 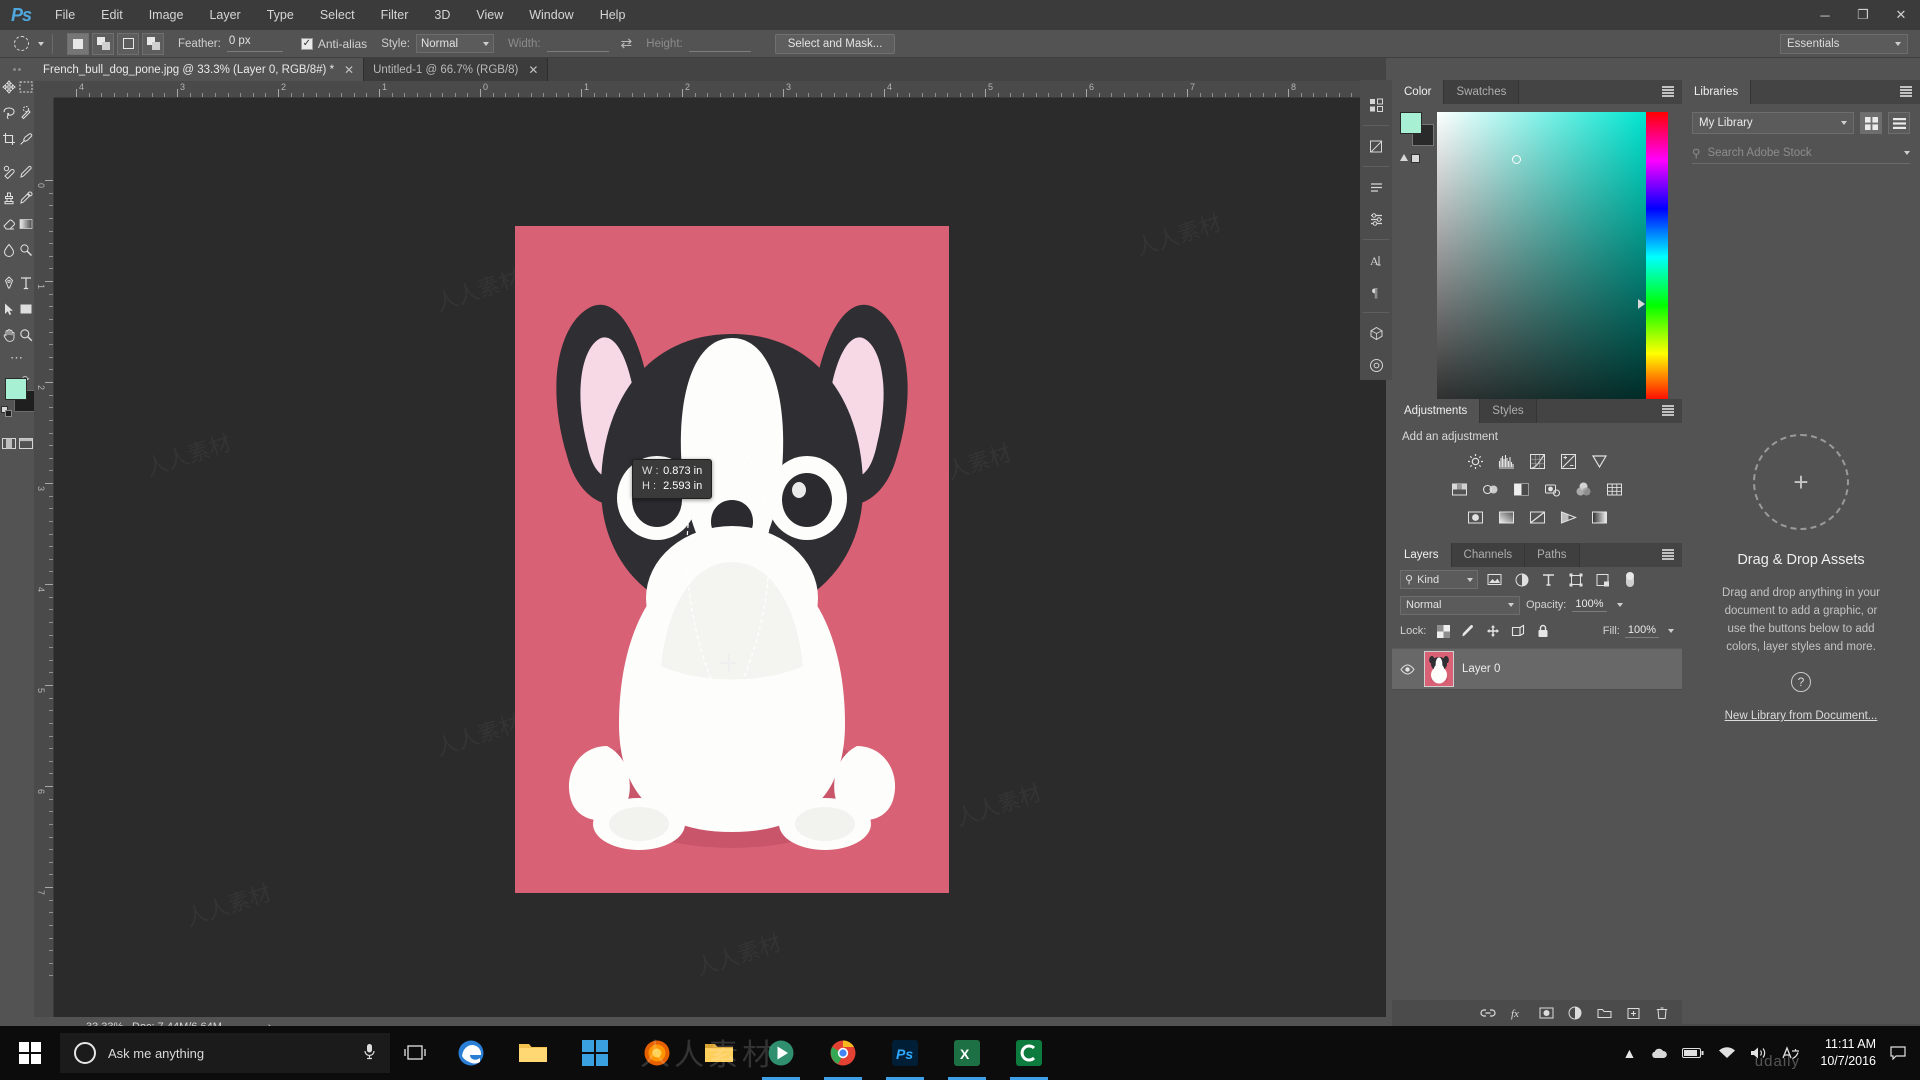 What do you see at coordinates (8, 198) in the screenshot?
I see `clone-stamp-tool` at bounding box center [8, 198].